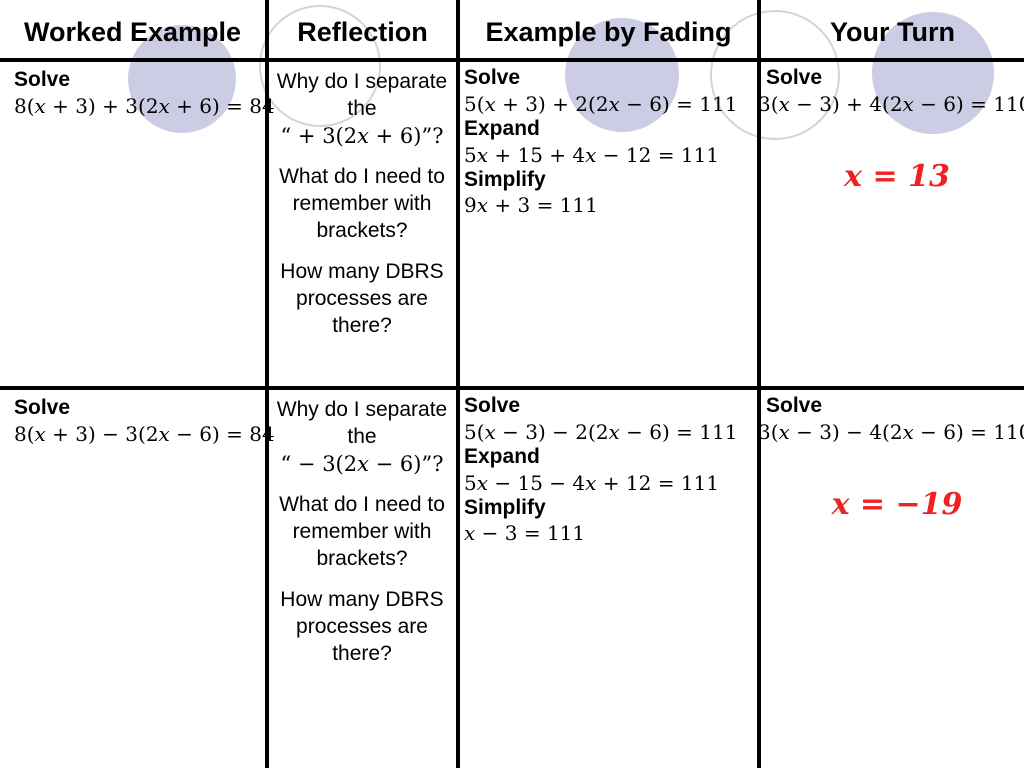  What do you see at coordinates (892, 31) in the screenshot?
I see `column-header-your-turn: Your Turn` at bounding box center [892, 31].